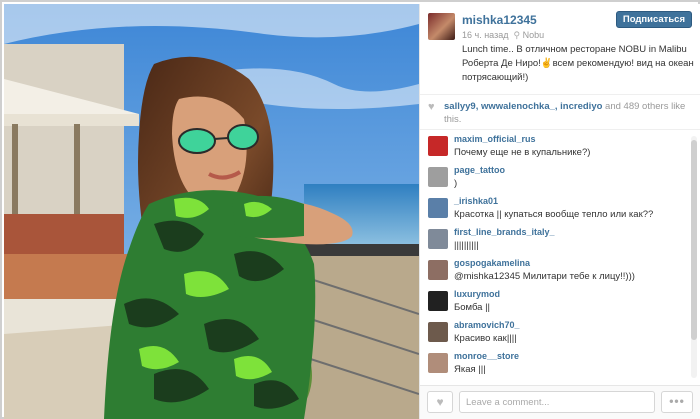 The image size is (700, 419). What do you see at coordinates (485, 35) in the screenshot?
I see `post-time: 16 ч. назад` at bounding box center [485, 35].